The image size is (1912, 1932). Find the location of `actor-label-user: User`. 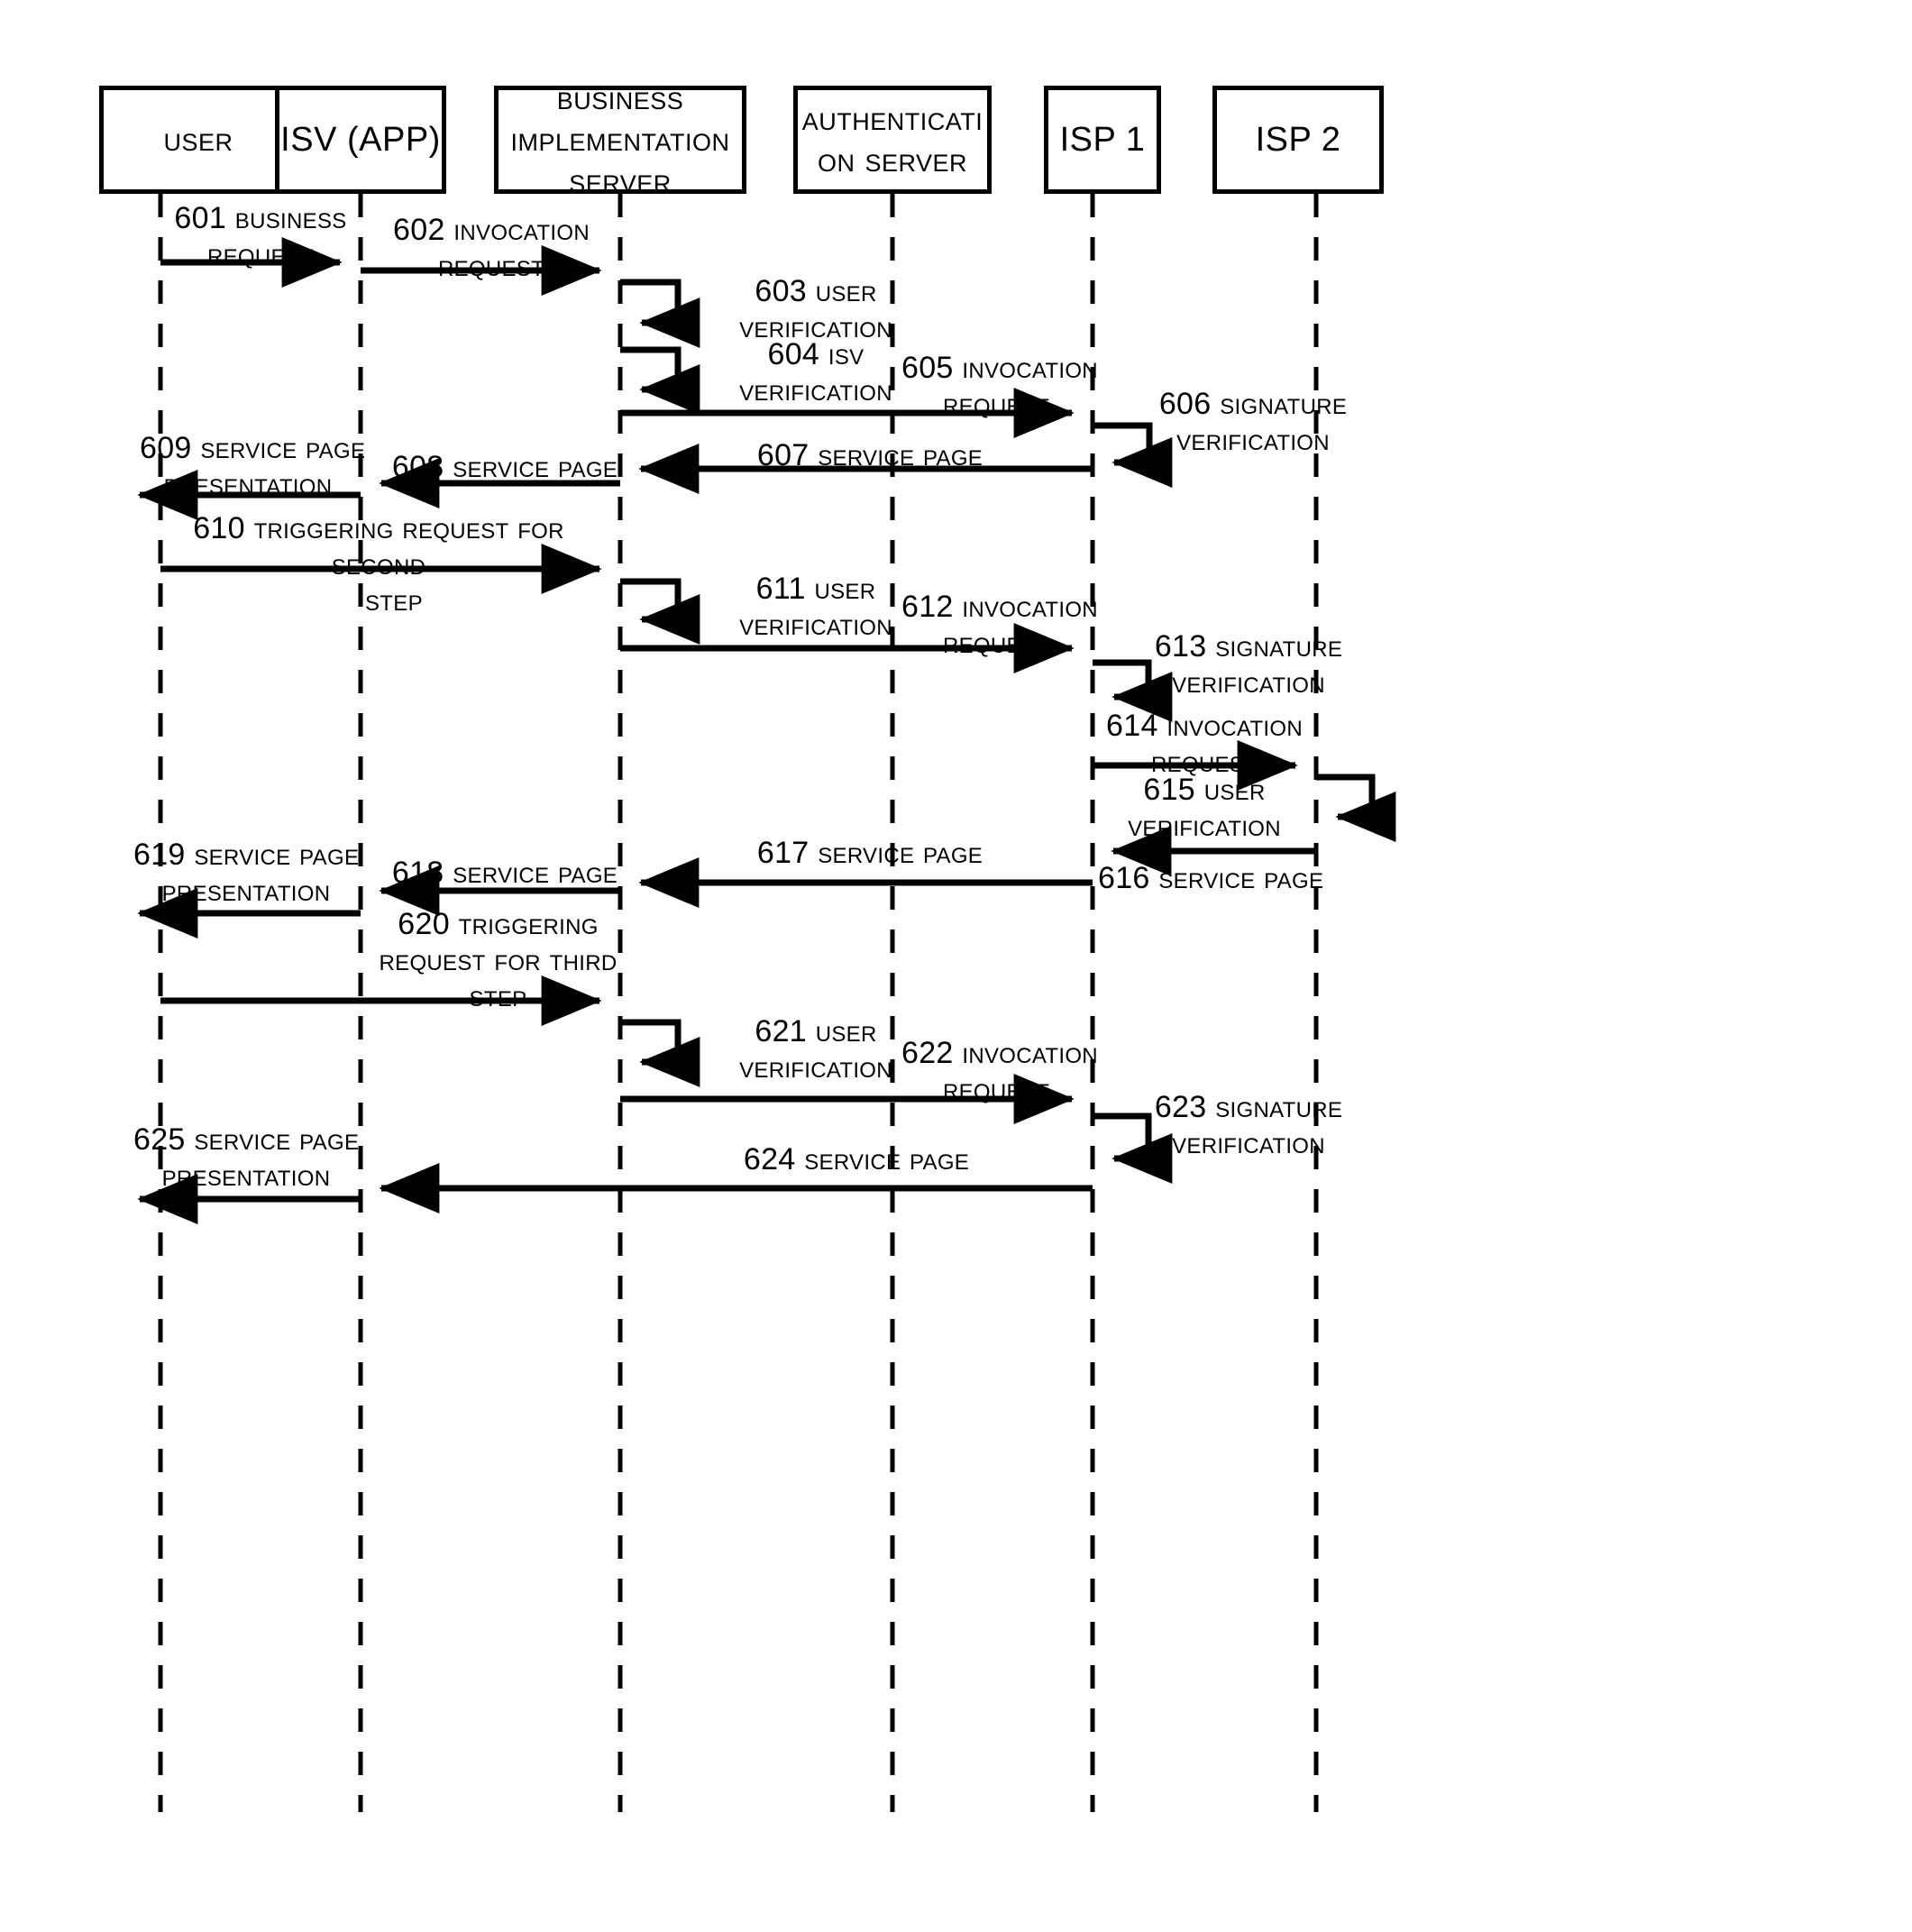

actor-label-user: User is located at coordinates (198, 140).